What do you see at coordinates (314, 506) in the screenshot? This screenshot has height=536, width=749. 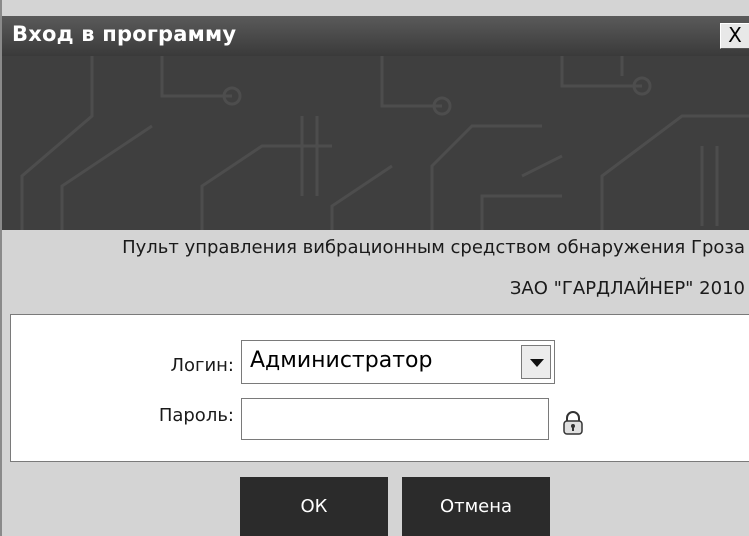 I see `ok-button: ОК` at bounding box center [314, 506].